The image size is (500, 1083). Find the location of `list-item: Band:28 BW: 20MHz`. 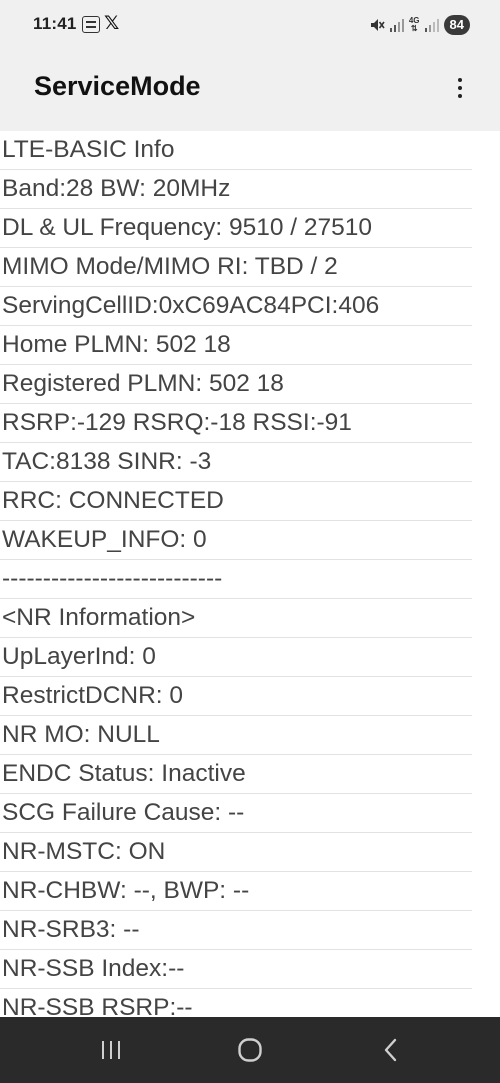

list-item: Band:28 BW: 20MHz is located at coordinates (250, 189).